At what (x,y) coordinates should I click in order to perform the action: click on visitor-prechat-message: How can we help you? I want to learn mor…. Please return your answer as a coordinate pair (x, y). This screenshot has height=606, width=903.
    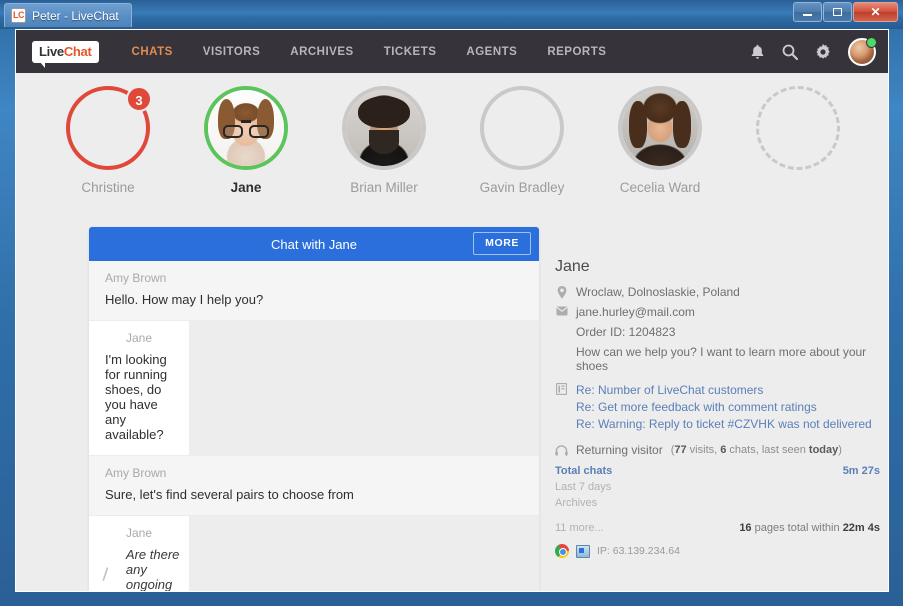
    Looking at the image, I should click on (721, 359).